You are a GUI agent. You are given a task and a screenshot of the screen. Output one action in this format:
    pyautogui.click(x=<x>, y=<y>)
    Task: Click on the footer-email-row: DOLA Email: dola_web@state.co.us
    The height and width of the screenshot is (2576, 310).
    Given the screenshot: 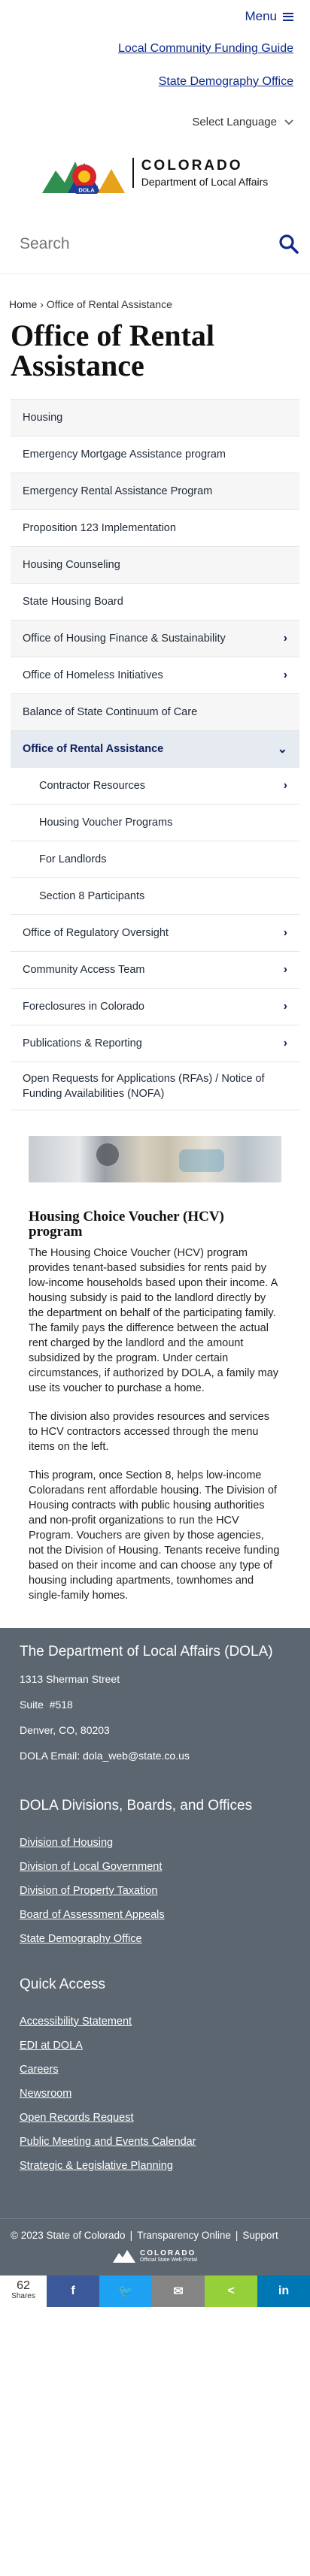 What is the action you would take?
    pyautogui.click(x=155, y=1756)
    